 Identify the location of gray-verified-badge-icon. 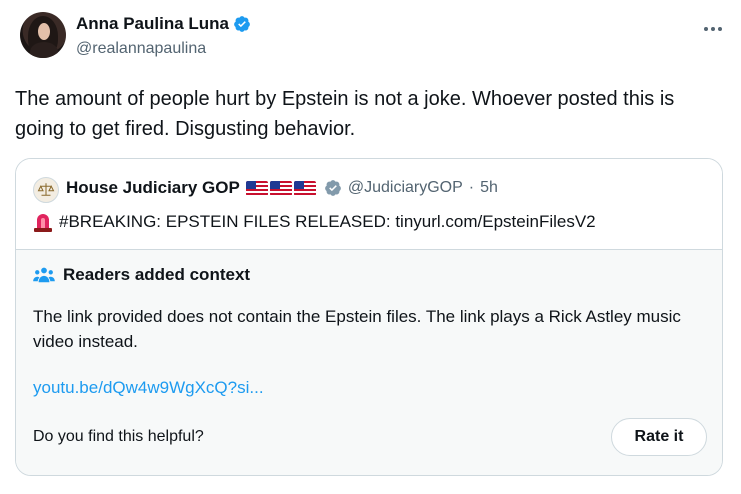
(332, 188).